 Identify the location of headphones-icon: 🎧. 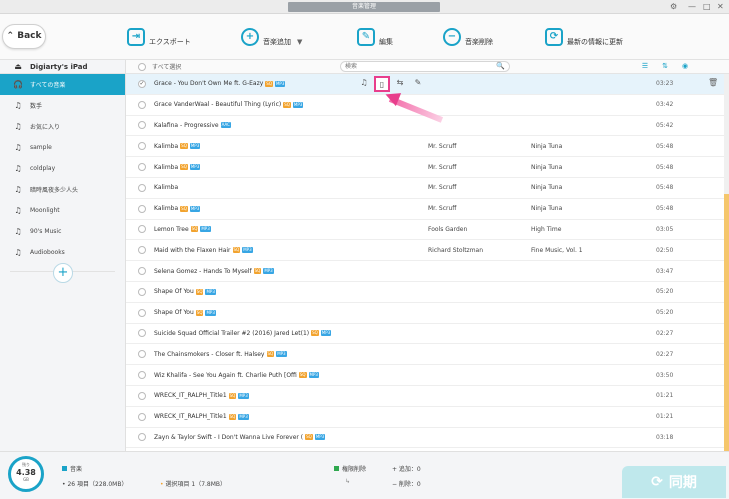
(18, 84).